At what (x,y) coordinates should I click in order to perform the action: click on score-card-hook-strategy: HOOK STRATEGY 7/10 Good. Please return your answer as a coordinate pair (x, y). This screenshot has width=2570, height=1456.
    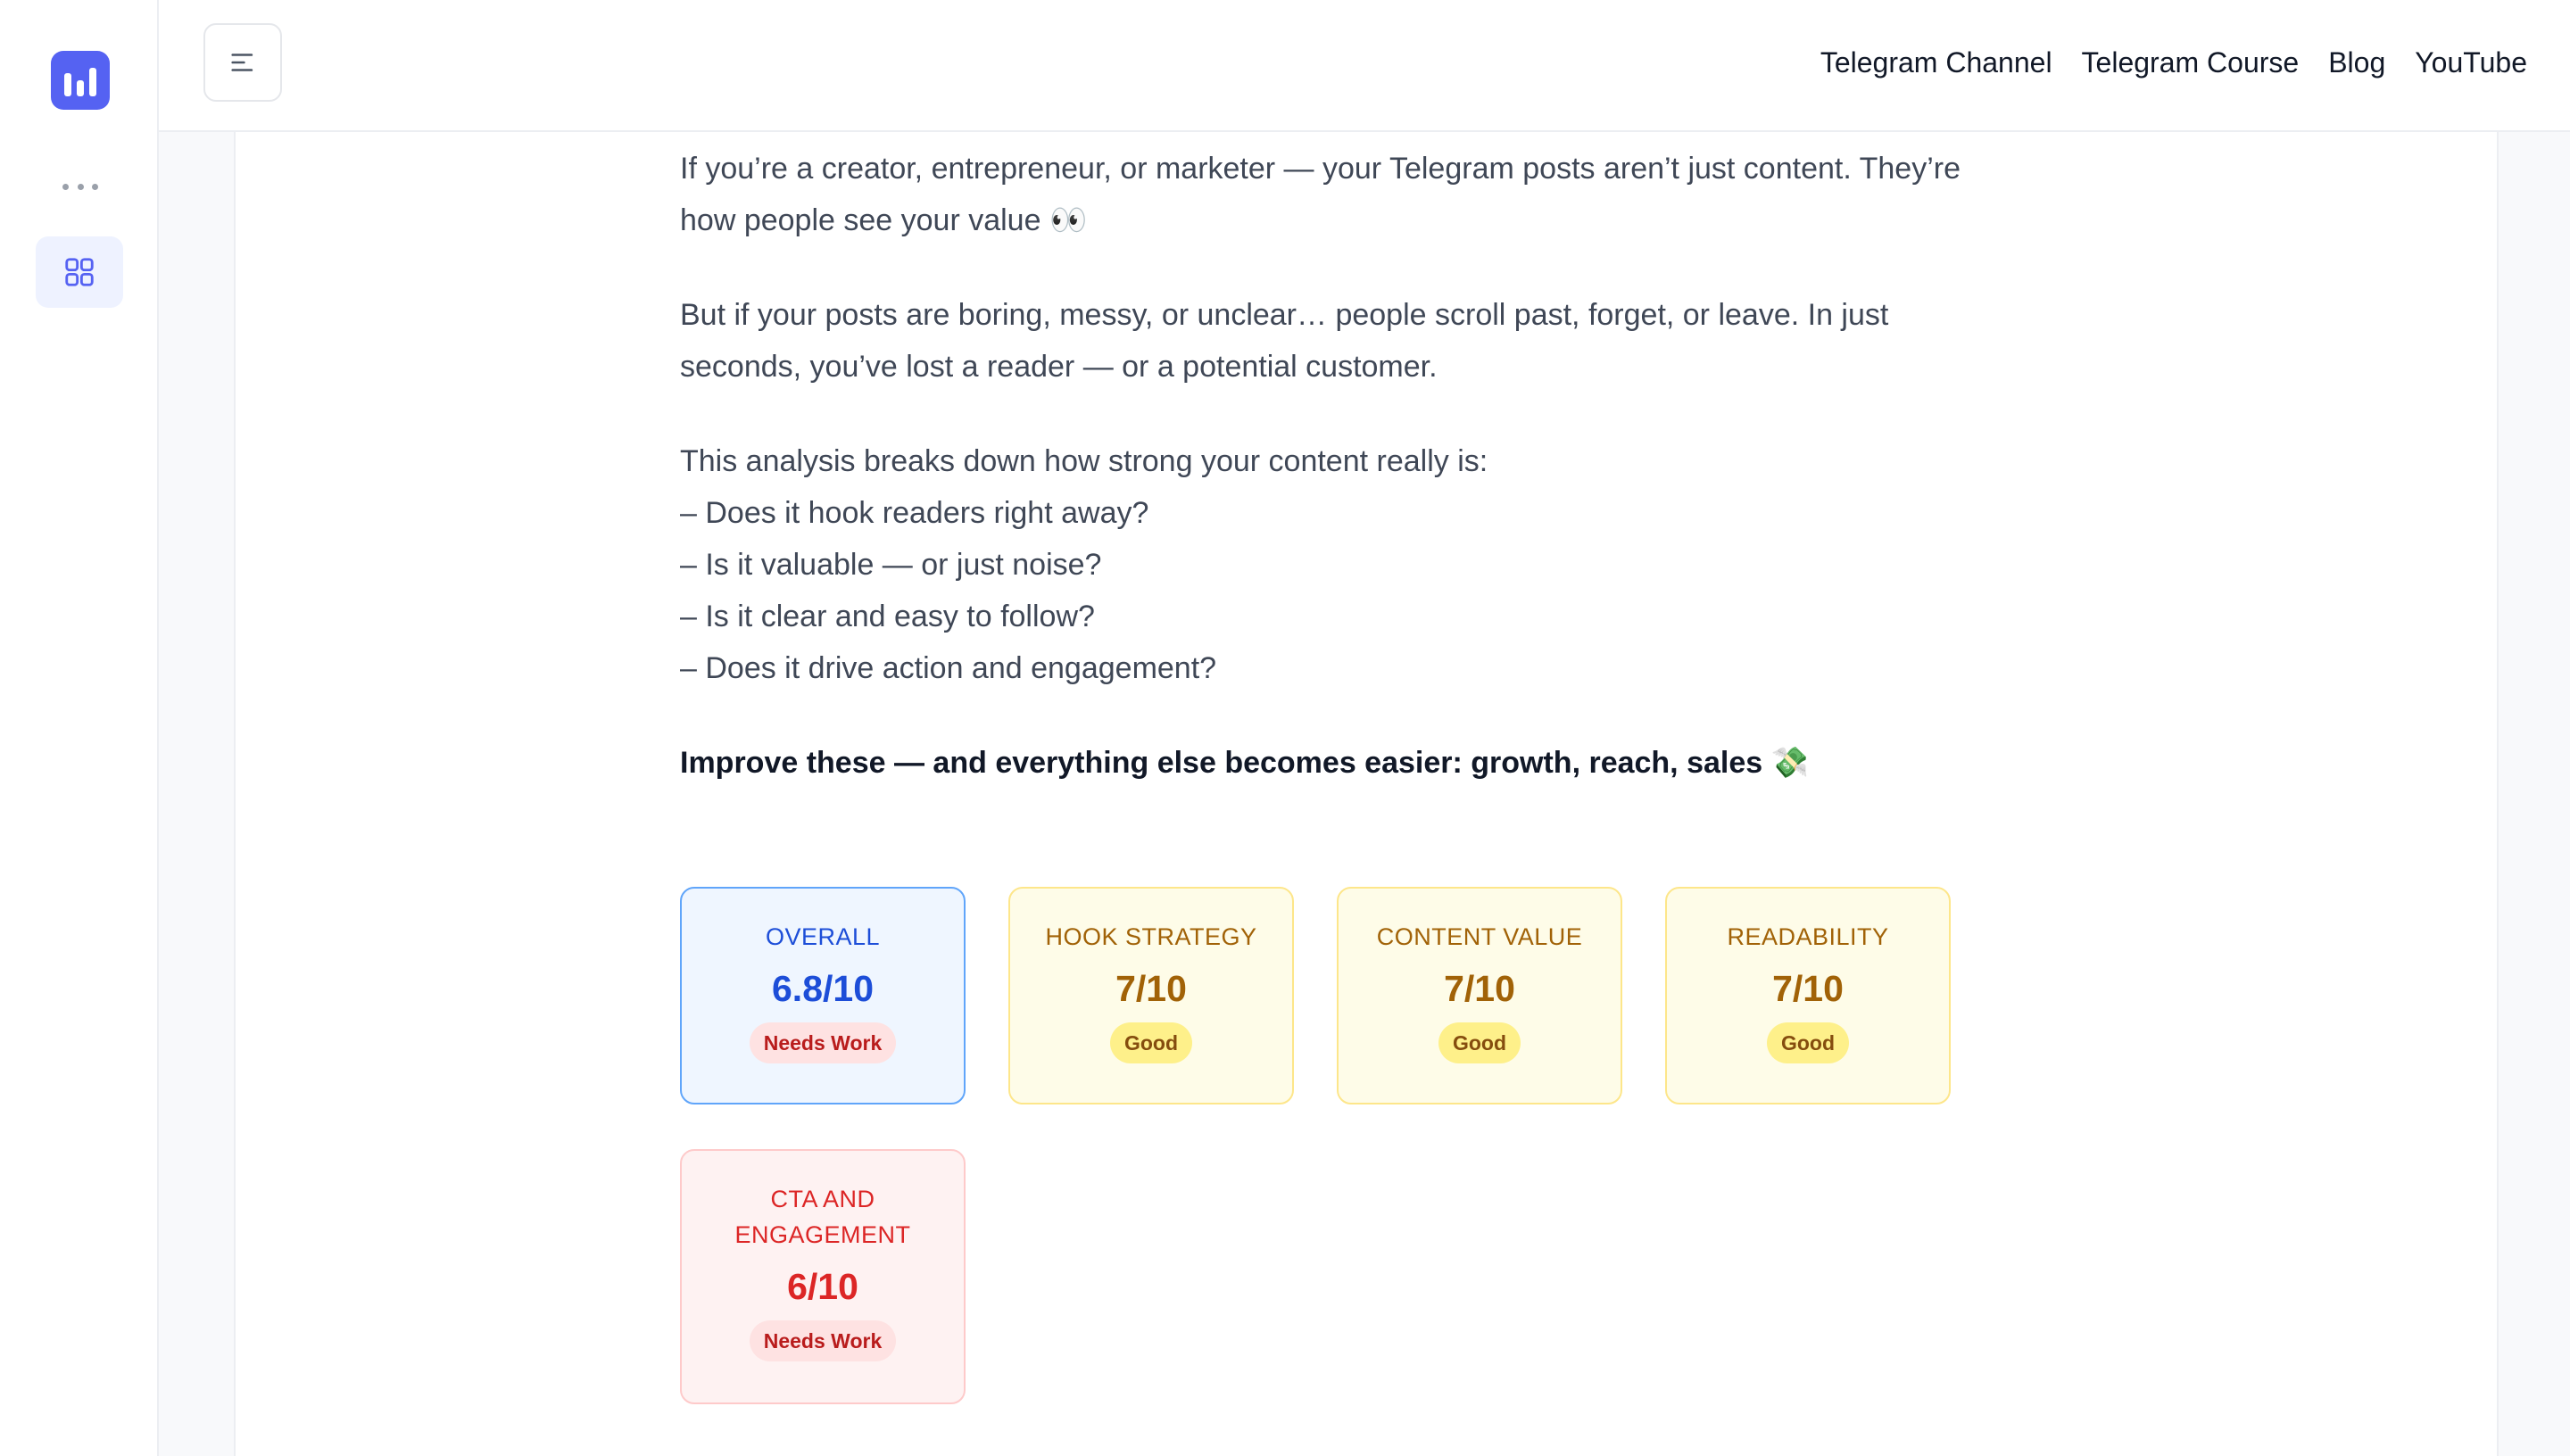
    Looking at the image, I should click on (1151, 996).